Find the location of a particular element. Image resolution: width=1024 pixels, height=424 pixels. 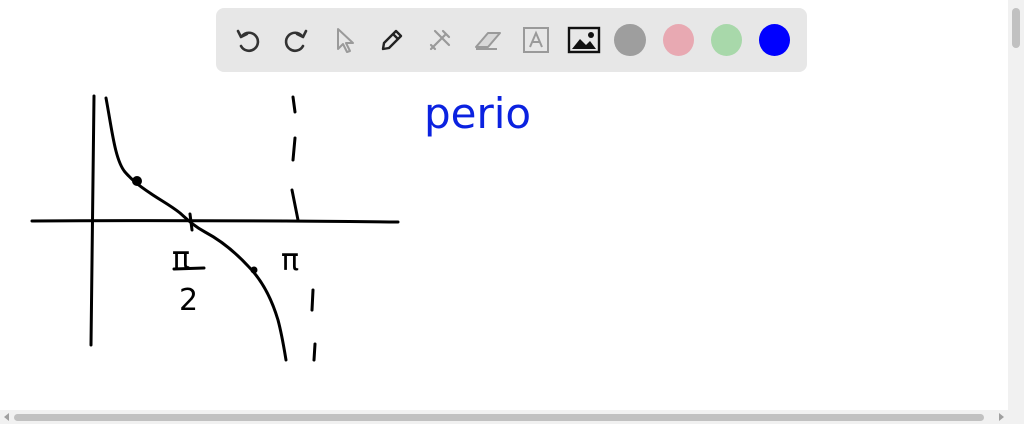

pen-icon is located at coordinates (391, 40).